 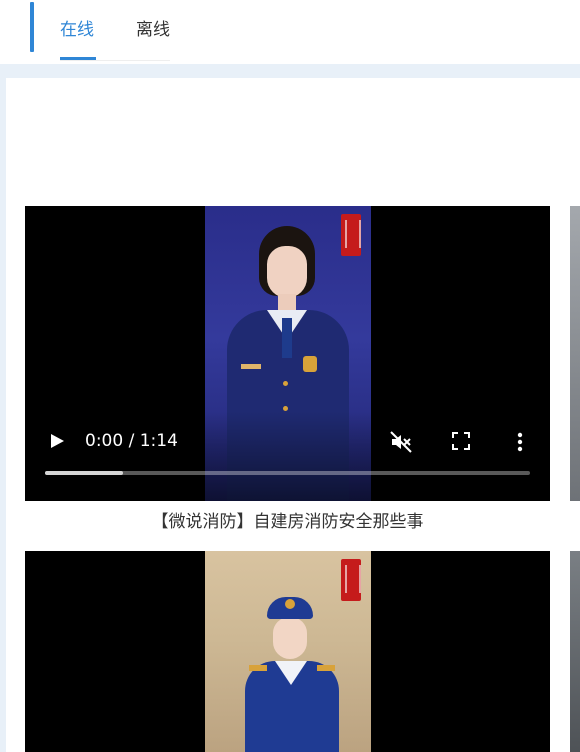 What do you see at coordinates (310, 364) in the screenshot?
I see `uniform-badge` at bounding box center [310, 364].